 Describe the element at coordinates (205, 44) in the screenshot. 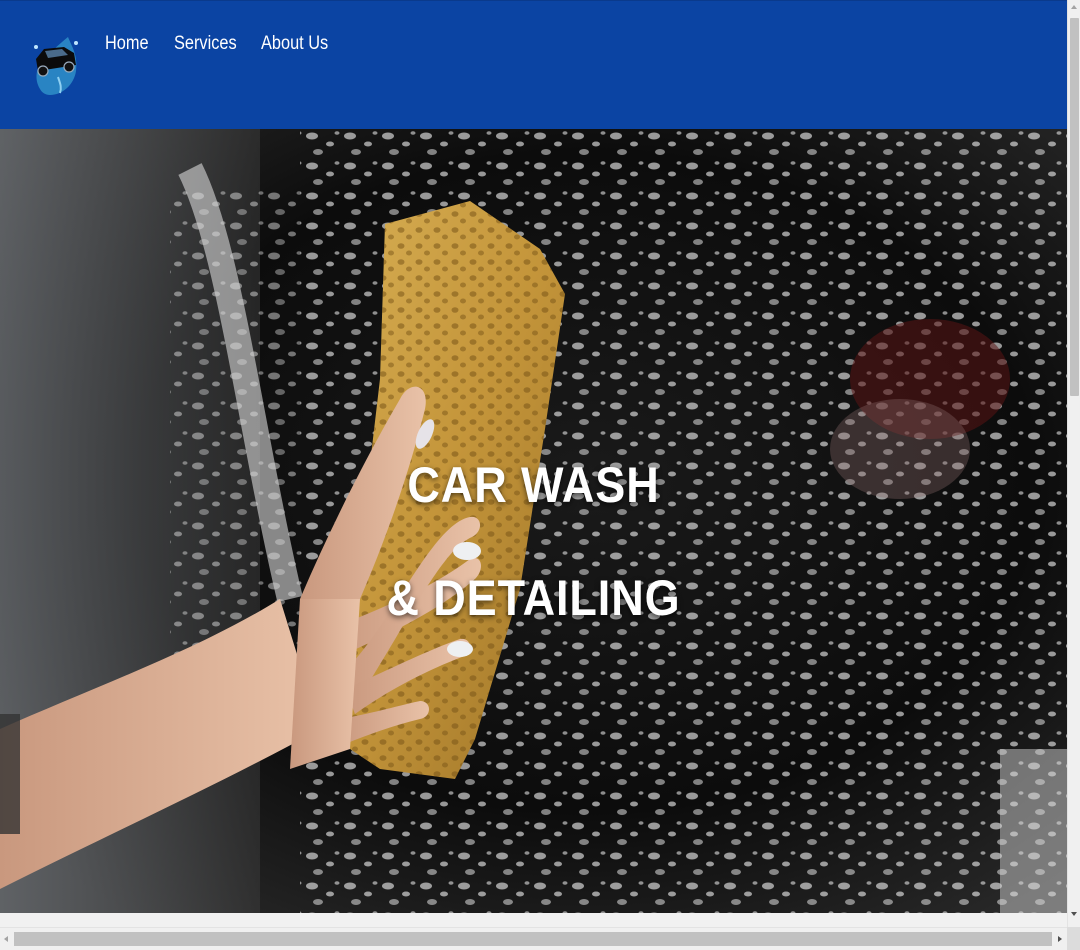

I see `nav-services-link: Services` at that location.